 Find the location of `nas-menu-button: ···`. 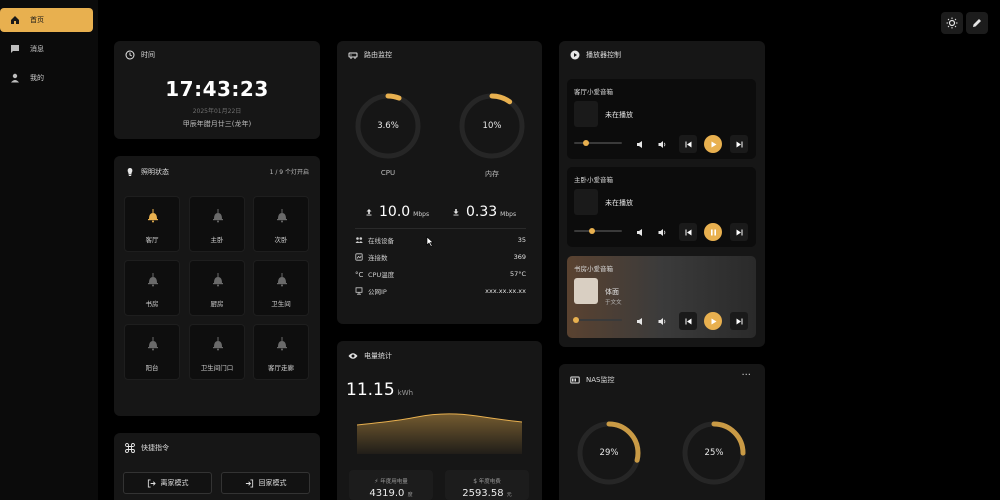

nas-menu-button: ··· is located at coordinates (746, 375).